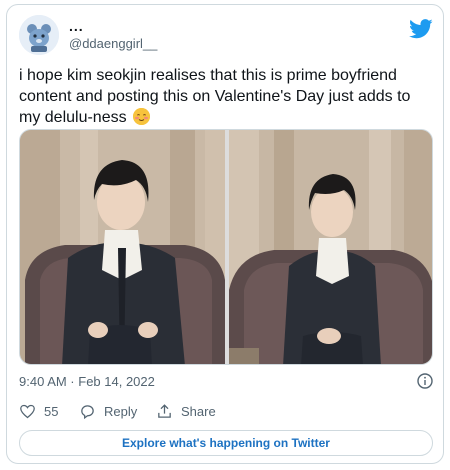 The height and width of the screenshot is (470, 450). I want to click on timestamp-row: 9:40 AM · Feb 14, 2022, so click(226, 383).